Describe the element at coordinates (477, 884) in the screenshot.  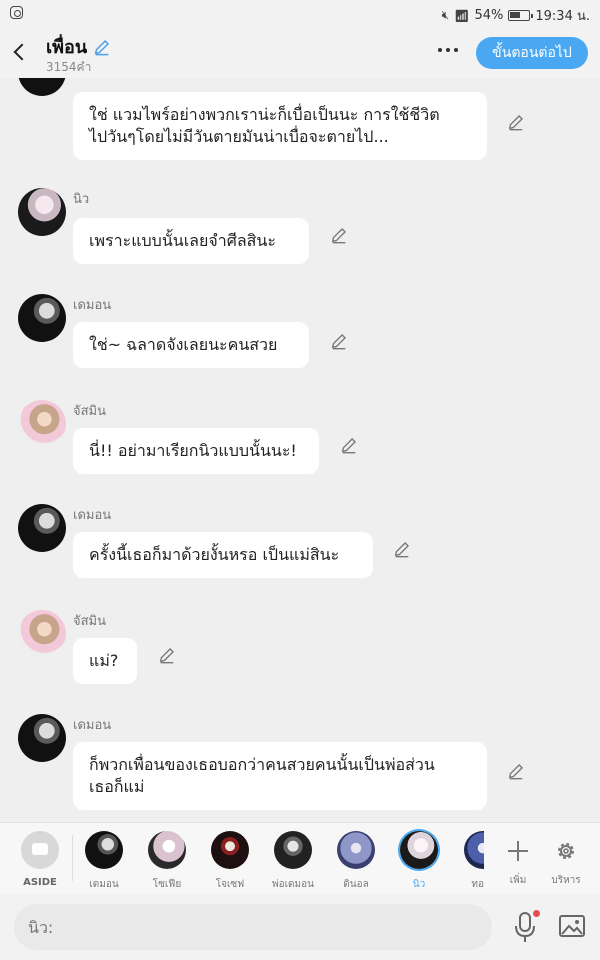
I see `cast-label: ทอ` at that location.